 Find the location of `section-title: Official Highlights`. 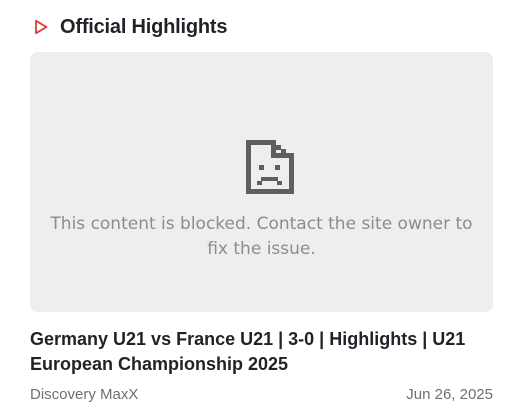

section-title: Official Highlights is located at coordinates (144, 26).